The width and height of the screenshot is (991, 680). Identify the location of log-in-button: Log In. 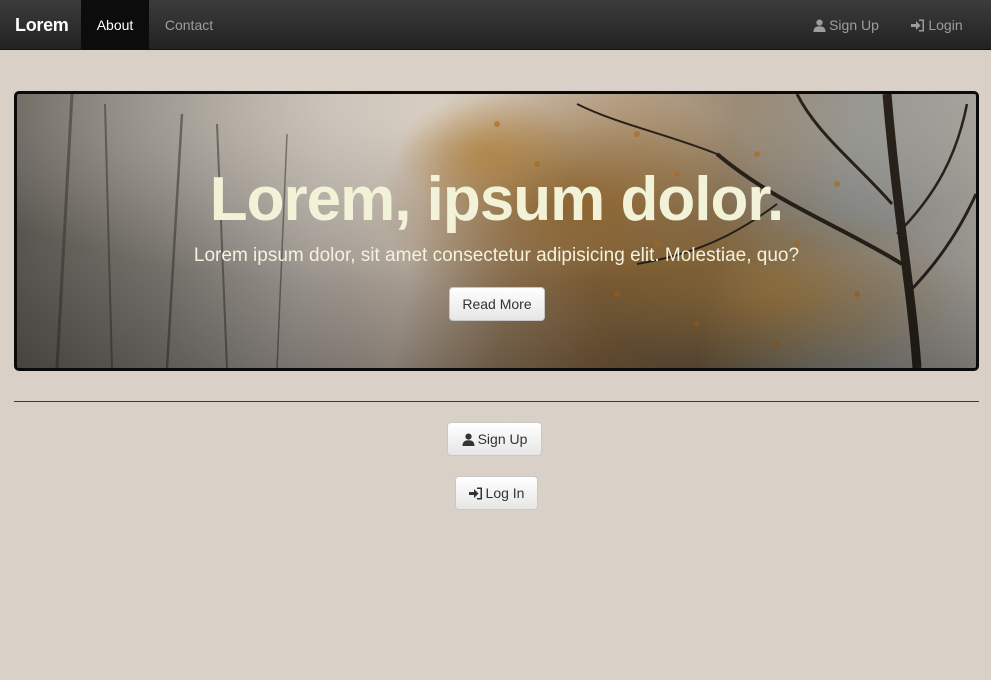
(496, 493).